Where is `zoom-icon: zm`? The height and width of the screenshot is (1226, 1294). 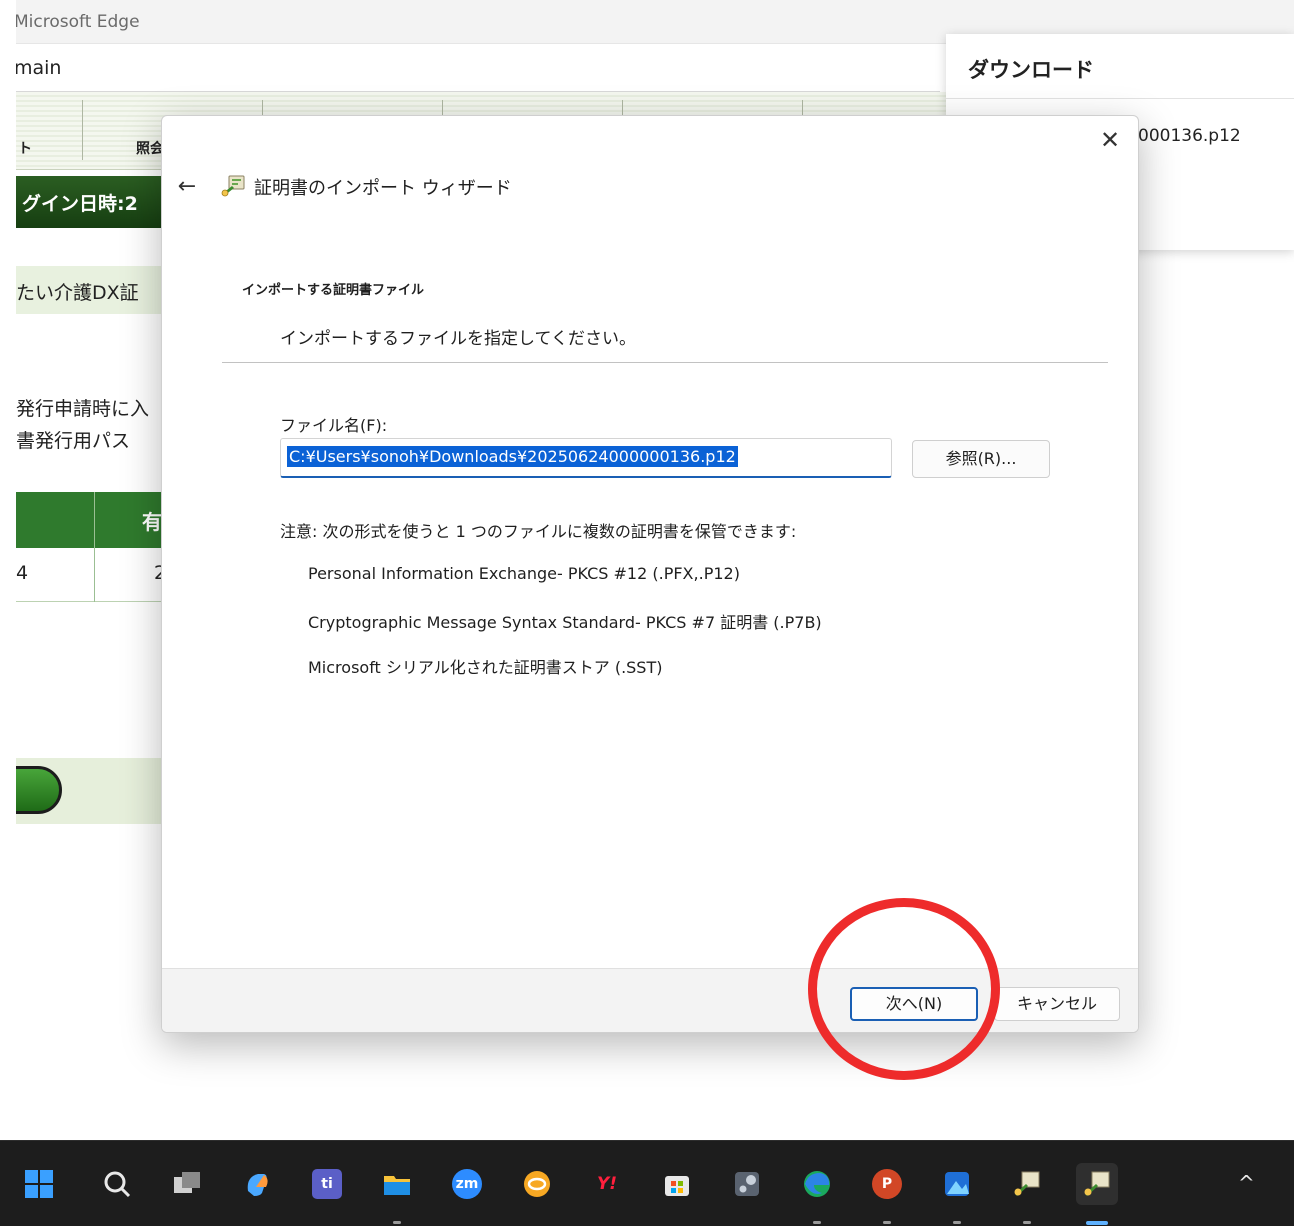
zoom-icon: zm is located at coordinates (467, 1184).